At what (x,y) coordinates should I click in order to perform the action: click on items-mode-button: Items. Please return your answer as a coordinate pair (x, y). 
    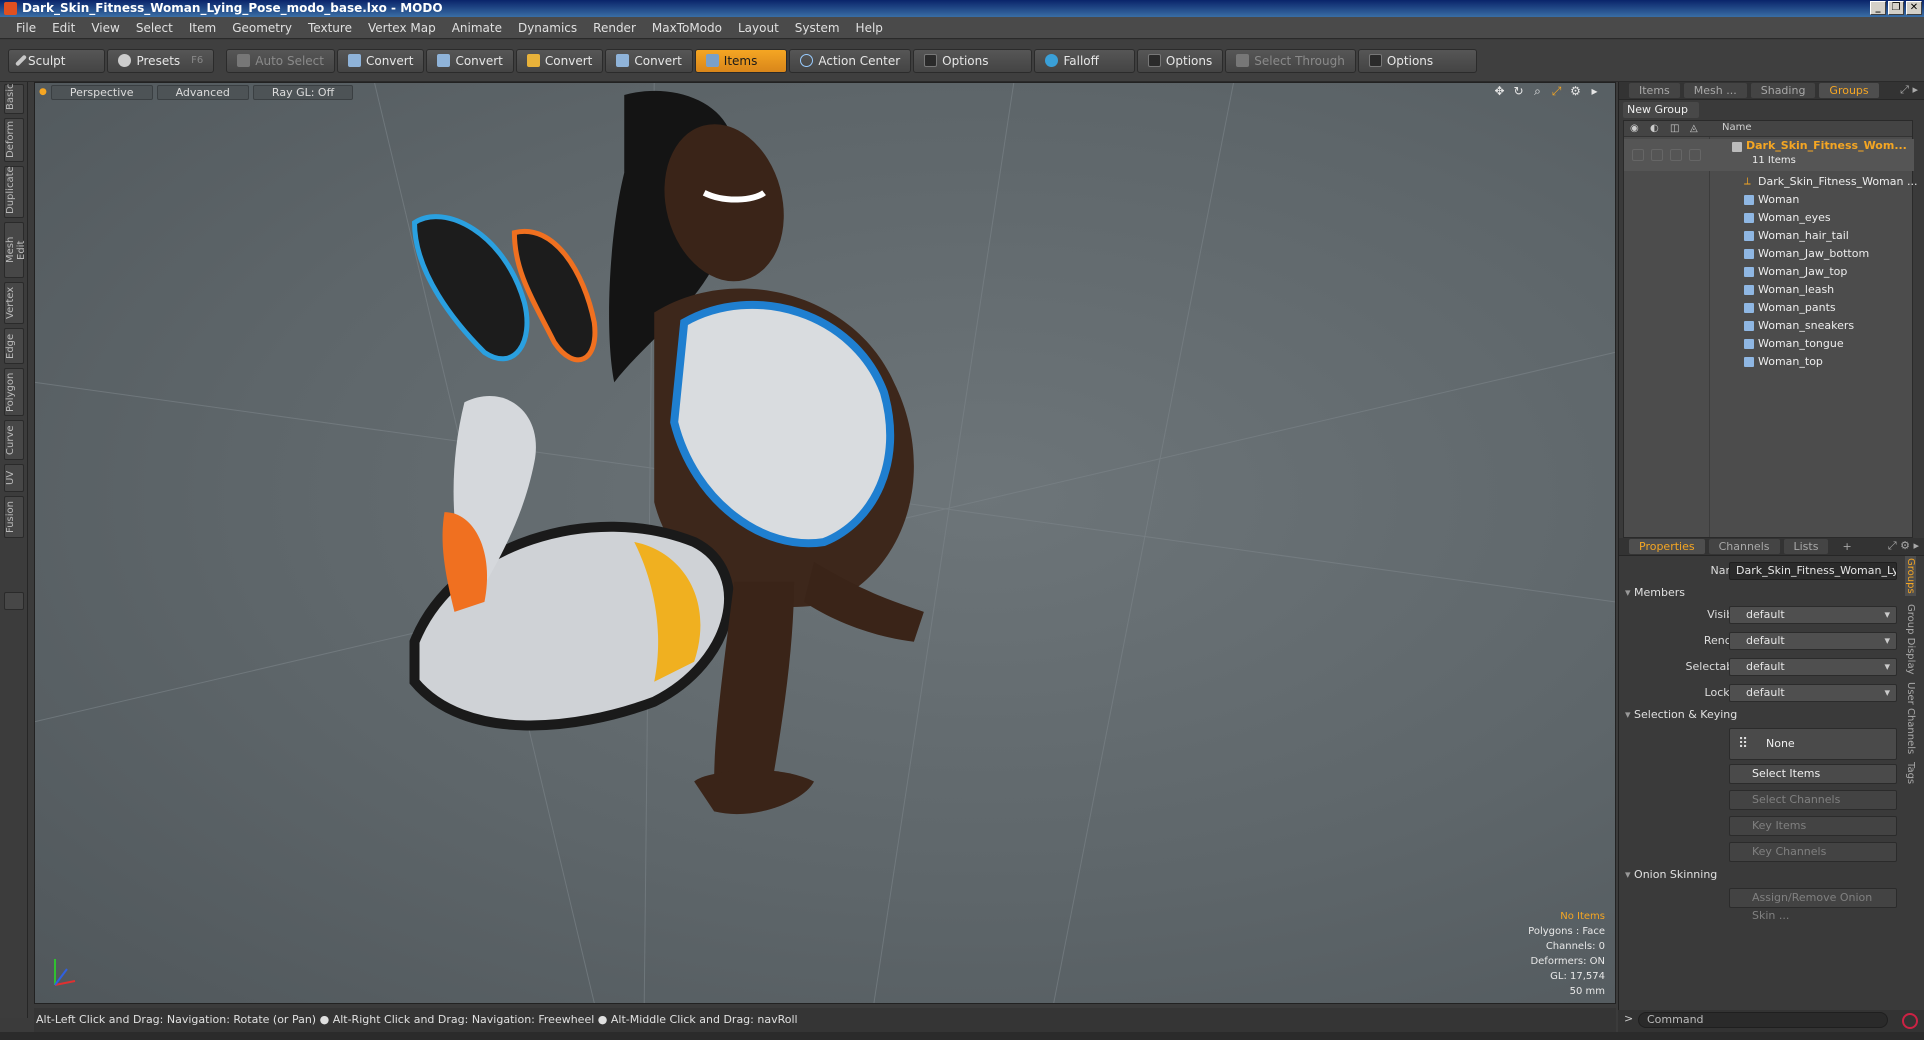
    Looking at the image, I should click on (741, 60).